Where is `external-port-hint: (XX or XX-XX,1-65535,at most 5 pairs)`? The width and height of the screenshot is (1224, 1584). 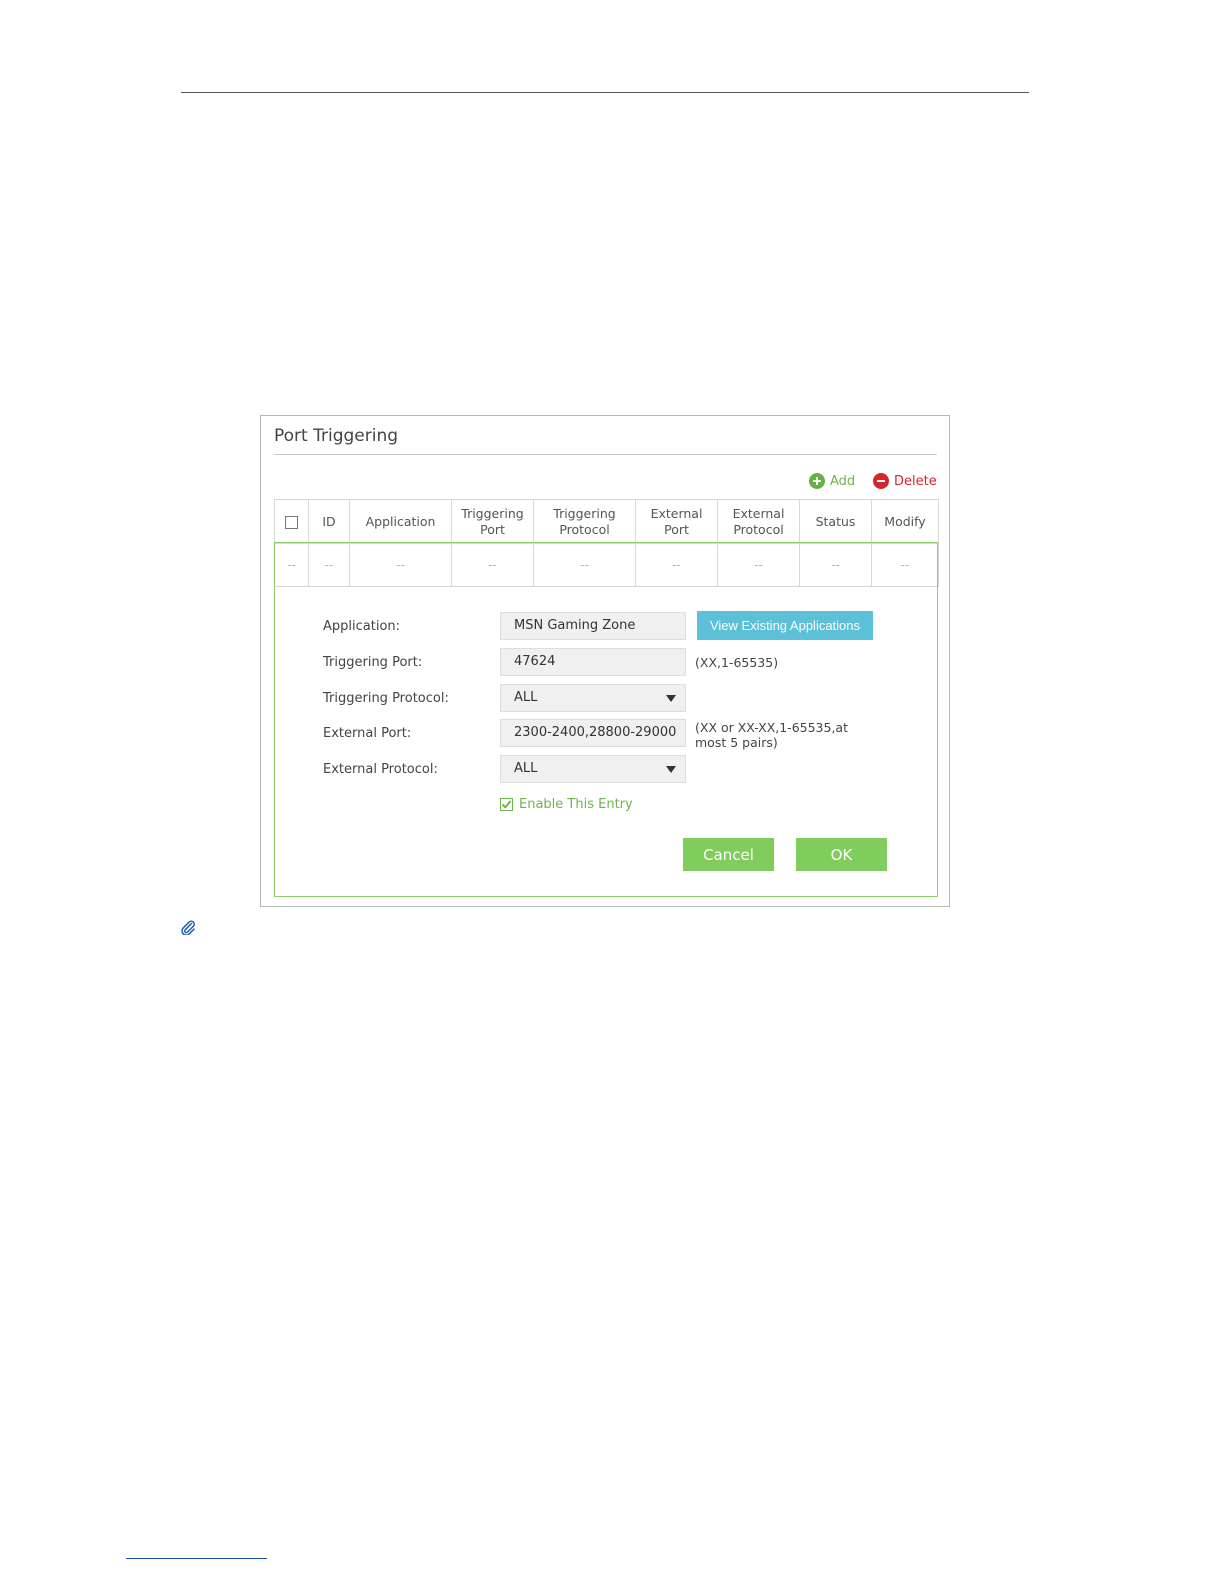
external-port-hint: (XX or XX-XX,1-65535,at most 5 pairs) is located at coordinates (771, 735).